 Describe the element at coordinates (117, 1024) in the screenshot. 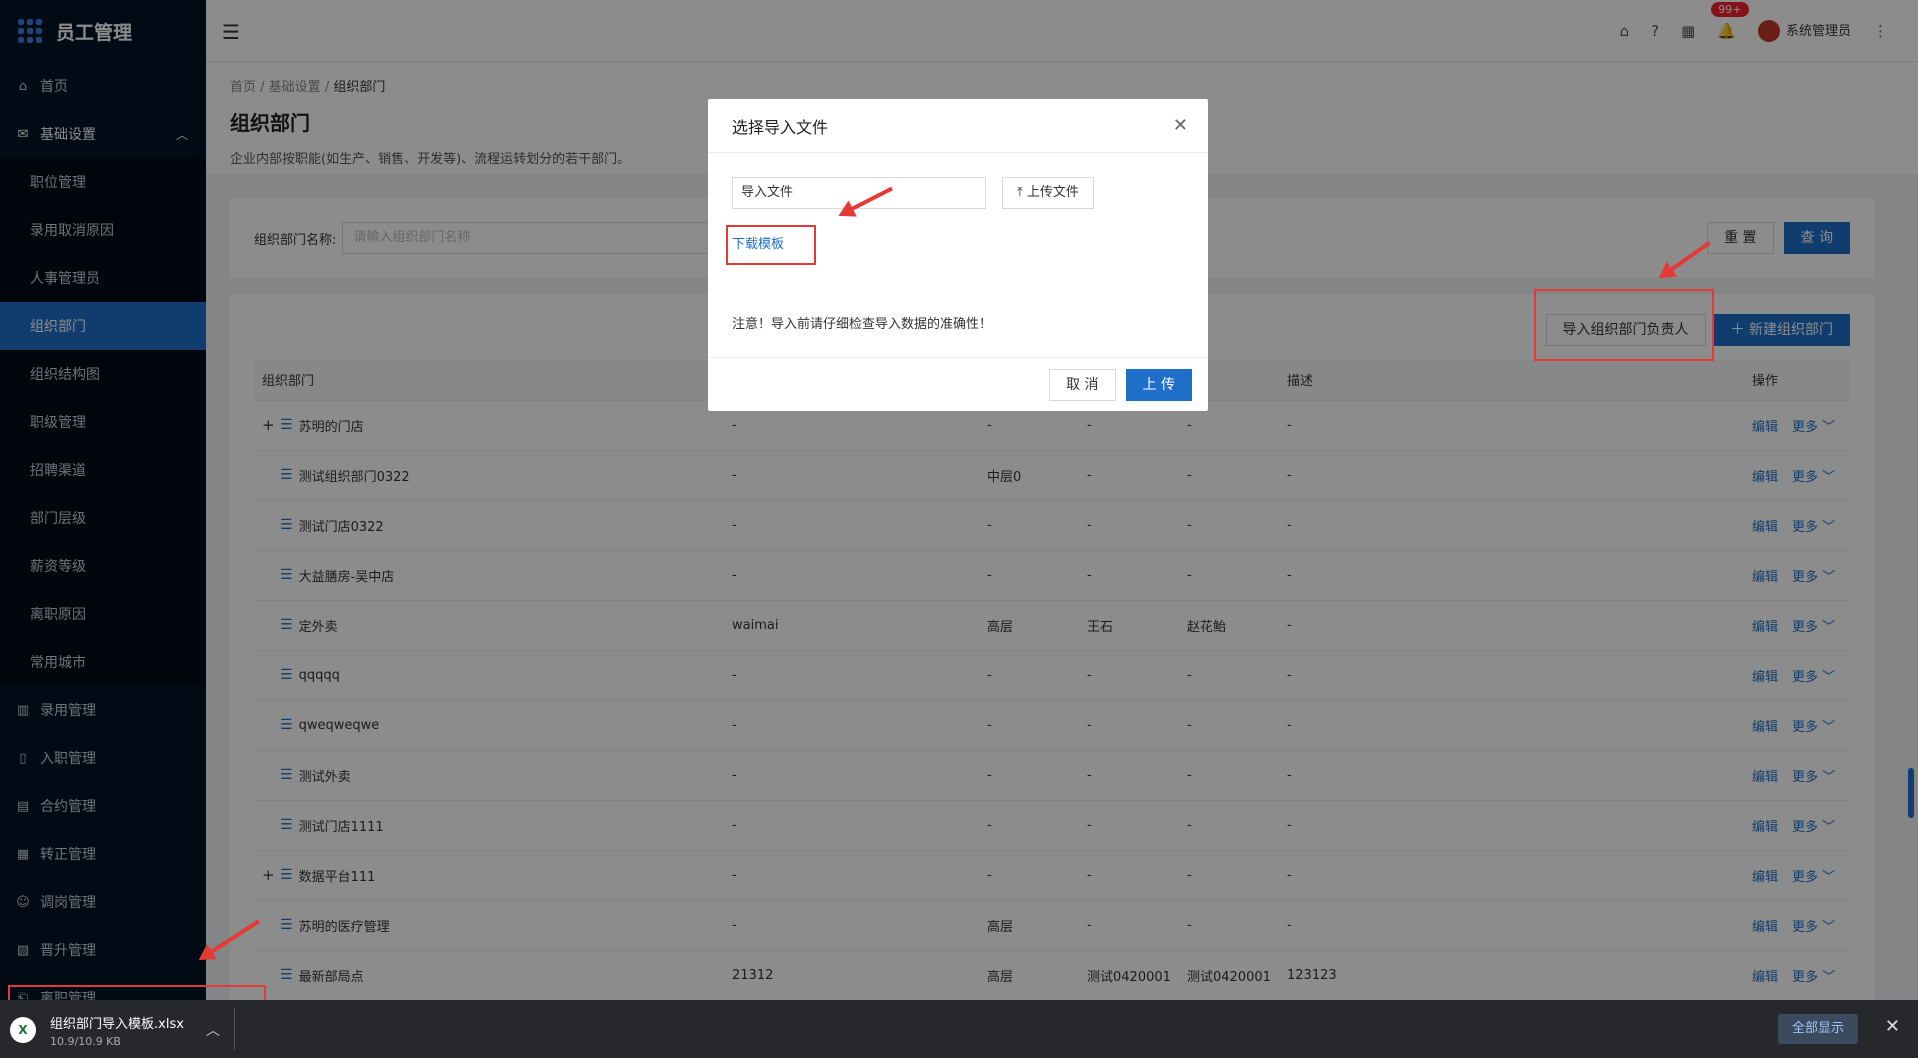

I see `download-filename: 组织部门导入模板.xlsx` at that location.